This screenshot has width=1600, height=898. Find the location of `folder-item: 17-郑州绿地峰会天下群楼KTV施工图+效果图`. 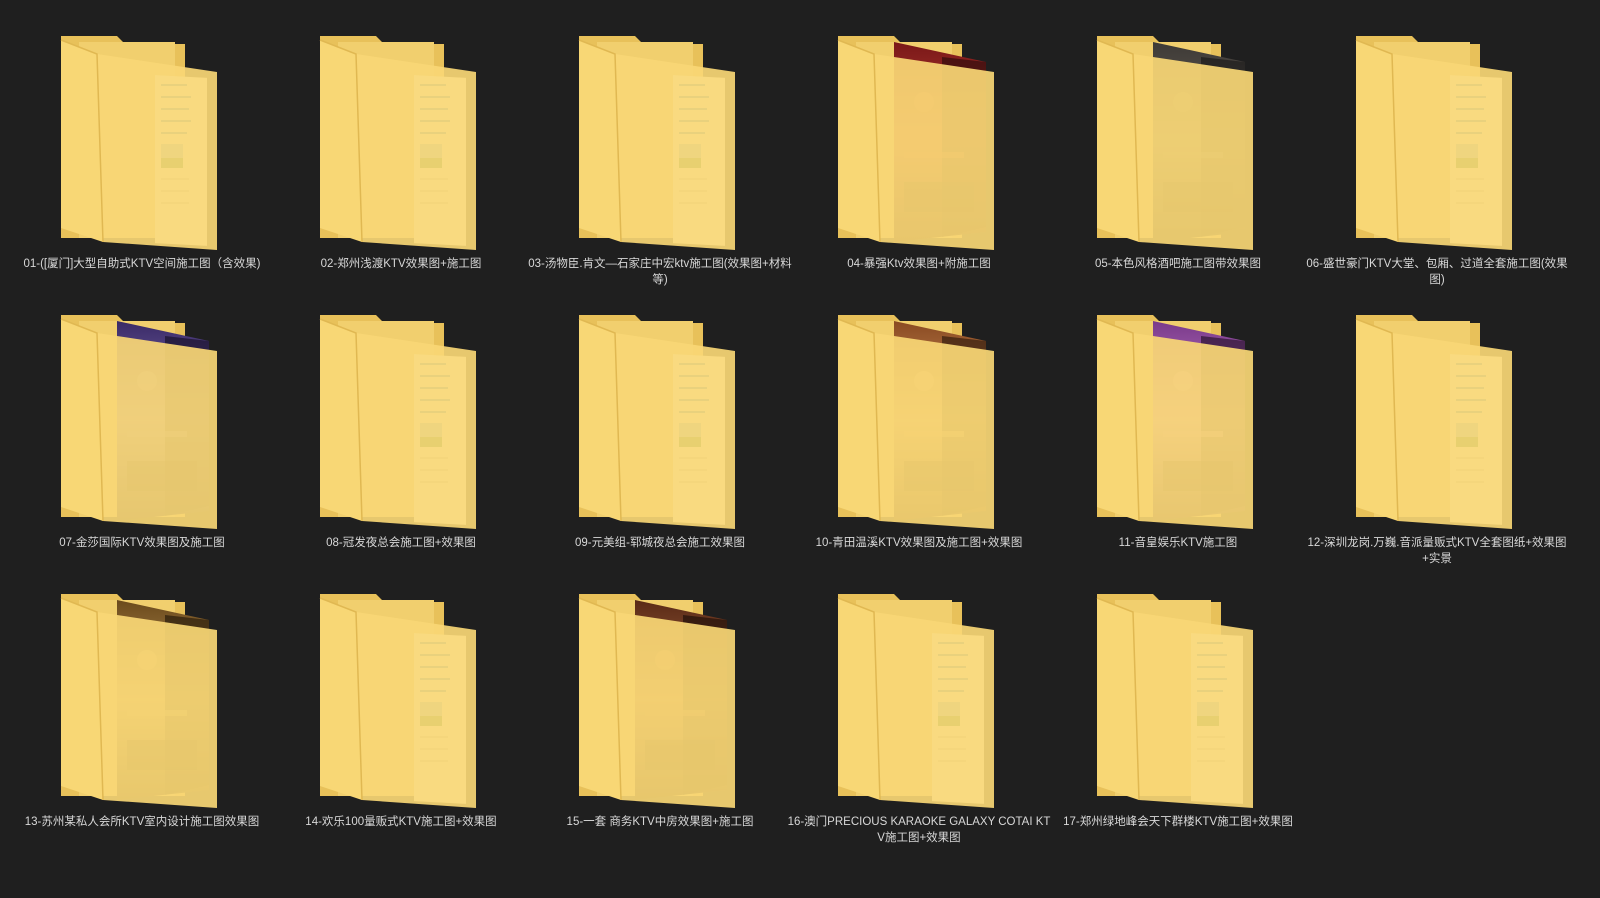

folder-item: 17-郑州绿地峰会天下群楼KTV施工图+效果图 is located at coordinates (1178, 713).